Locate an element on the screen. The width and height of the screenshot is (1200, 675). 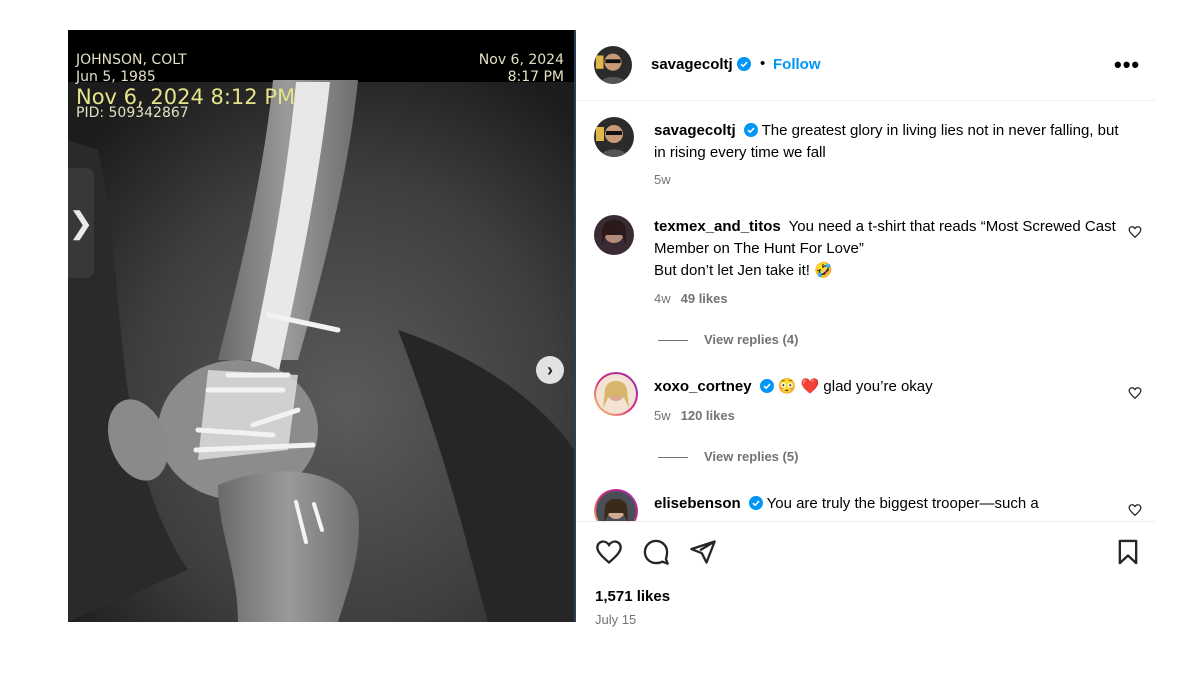
view-replies-button: View replies (4) is located at coordinates (728, 339).